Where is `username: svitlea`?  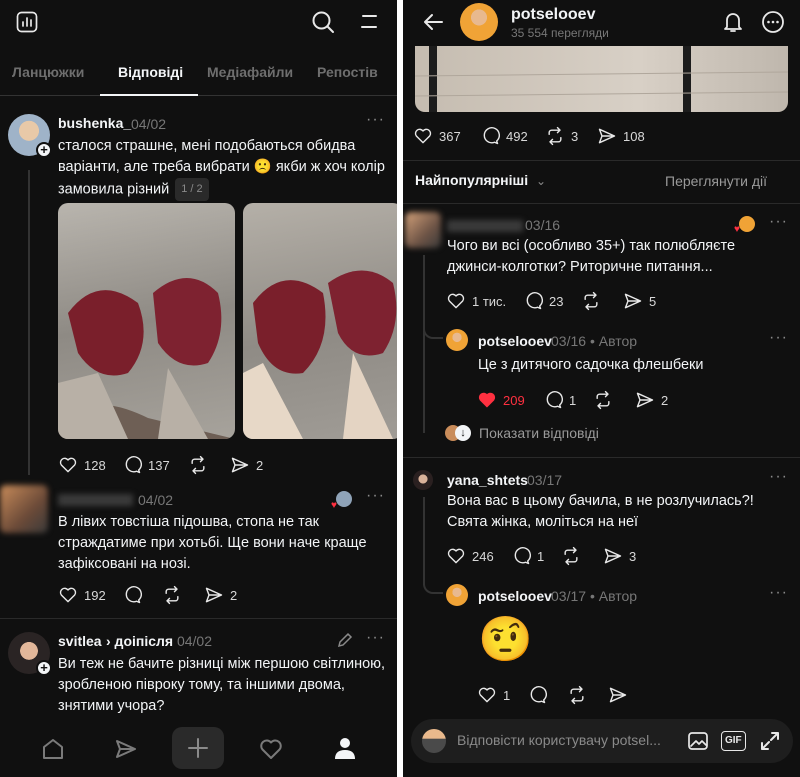 username: svitlea is located at coordinates (80, 641).